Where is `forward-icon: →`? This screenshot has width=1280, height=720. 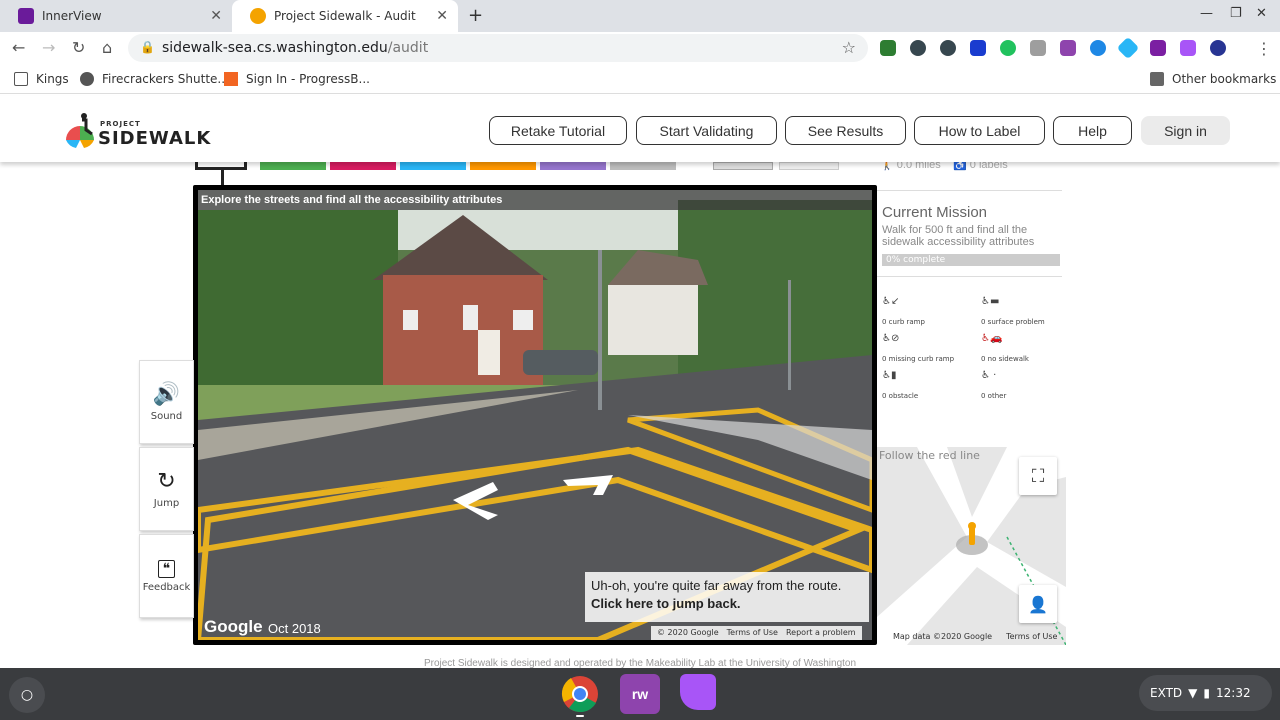 forward-icon: → is located at coordinates (48, 47).